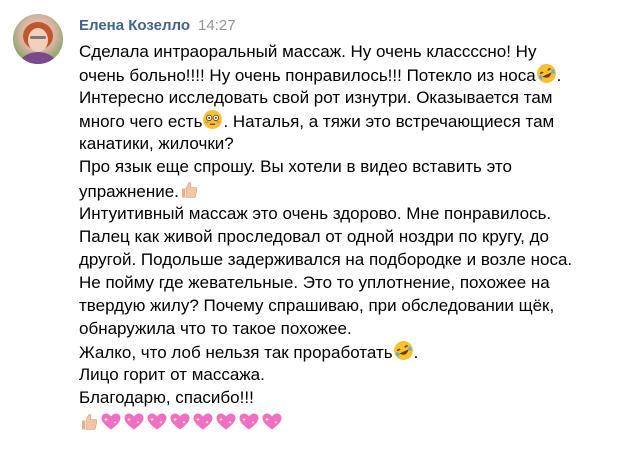 This screenshot has width=618, height=463. Describe the element at coordinates (344, 143) in the screenshot. I see `message-line: канатики, жилочки?` at that location.